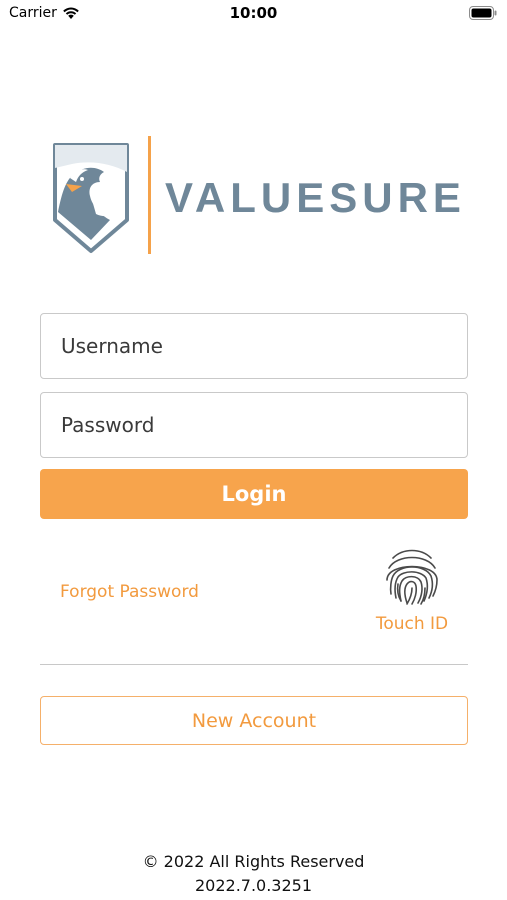 The height and width of the screenshot is (900, 507). I want to click on password-field-container, so click(254, 425).